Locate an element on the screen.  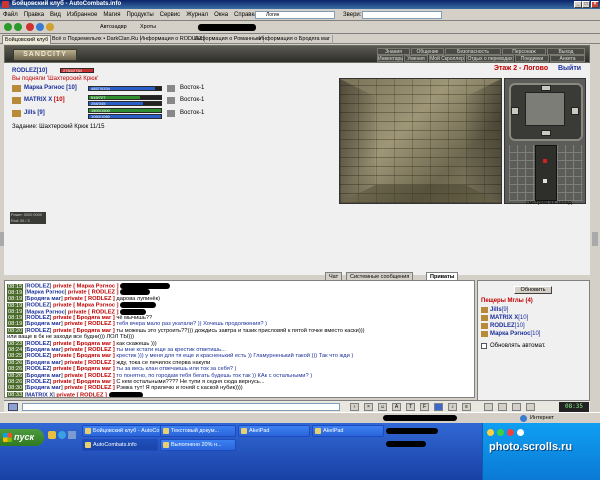
tab-system-messages: Системные сообщения is located at coordinates (380, 276).